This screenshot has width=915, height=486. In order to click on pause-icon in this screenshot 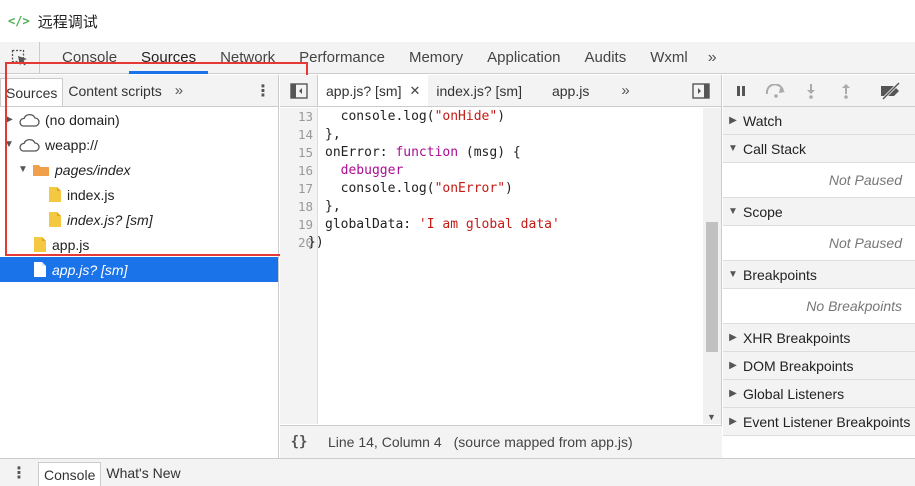, I will do `click(740, 90)`.